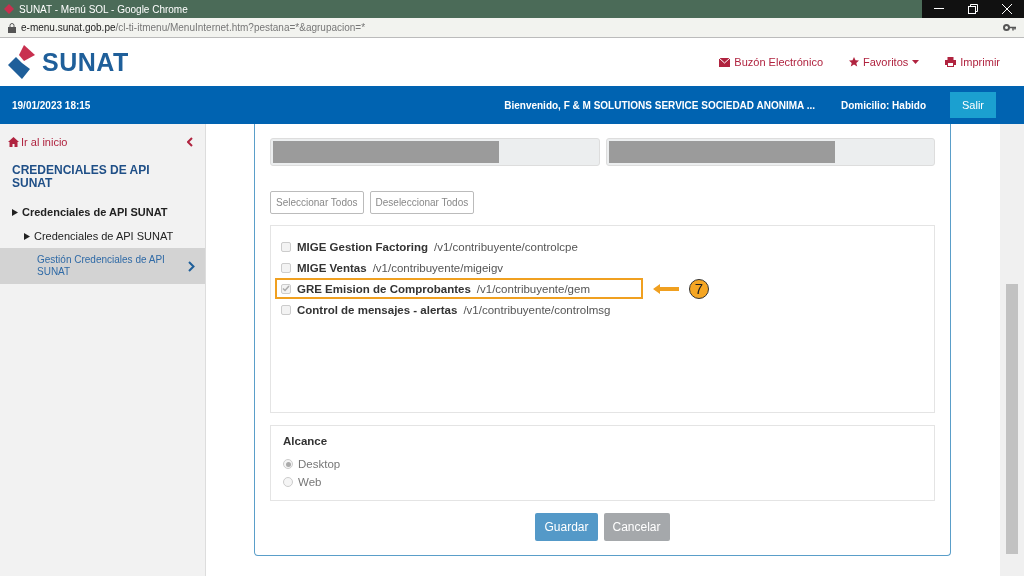  What do you see at coordinates (884, 62) in the screenshot?
I see `header-link: Favoritos` at bounding box center [884, 62].